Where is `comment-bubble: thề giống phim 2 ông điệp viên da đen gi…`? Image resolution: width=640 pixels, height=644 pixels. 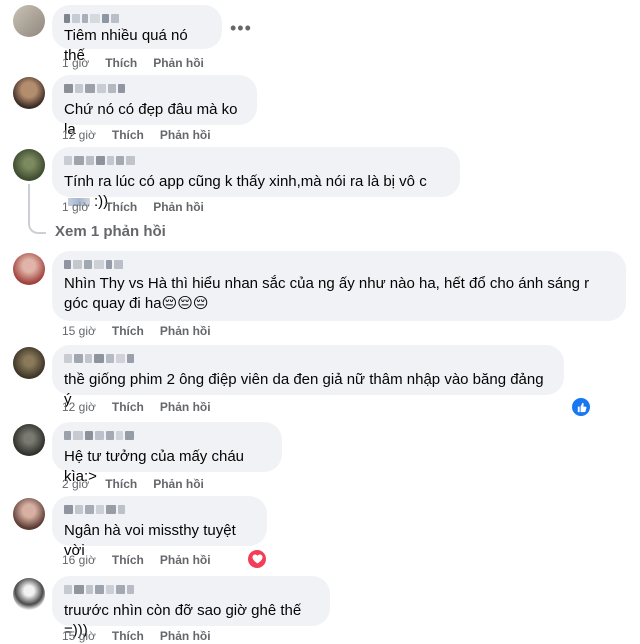
comment-bubble: thề giống phim 2 ông điệp viên da đen gi… is located at coordinates (308, 376).